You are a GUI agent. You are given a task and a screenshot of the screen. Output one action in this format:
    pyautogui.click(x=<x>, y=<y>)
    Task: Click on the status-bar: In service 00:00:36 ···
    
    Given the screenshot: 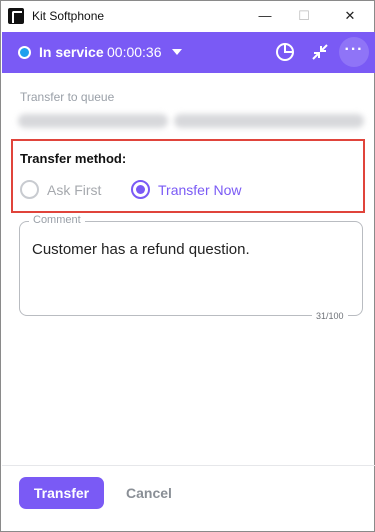 What is the action you would take?
    pyautogui.click(x=188, y=52)
    